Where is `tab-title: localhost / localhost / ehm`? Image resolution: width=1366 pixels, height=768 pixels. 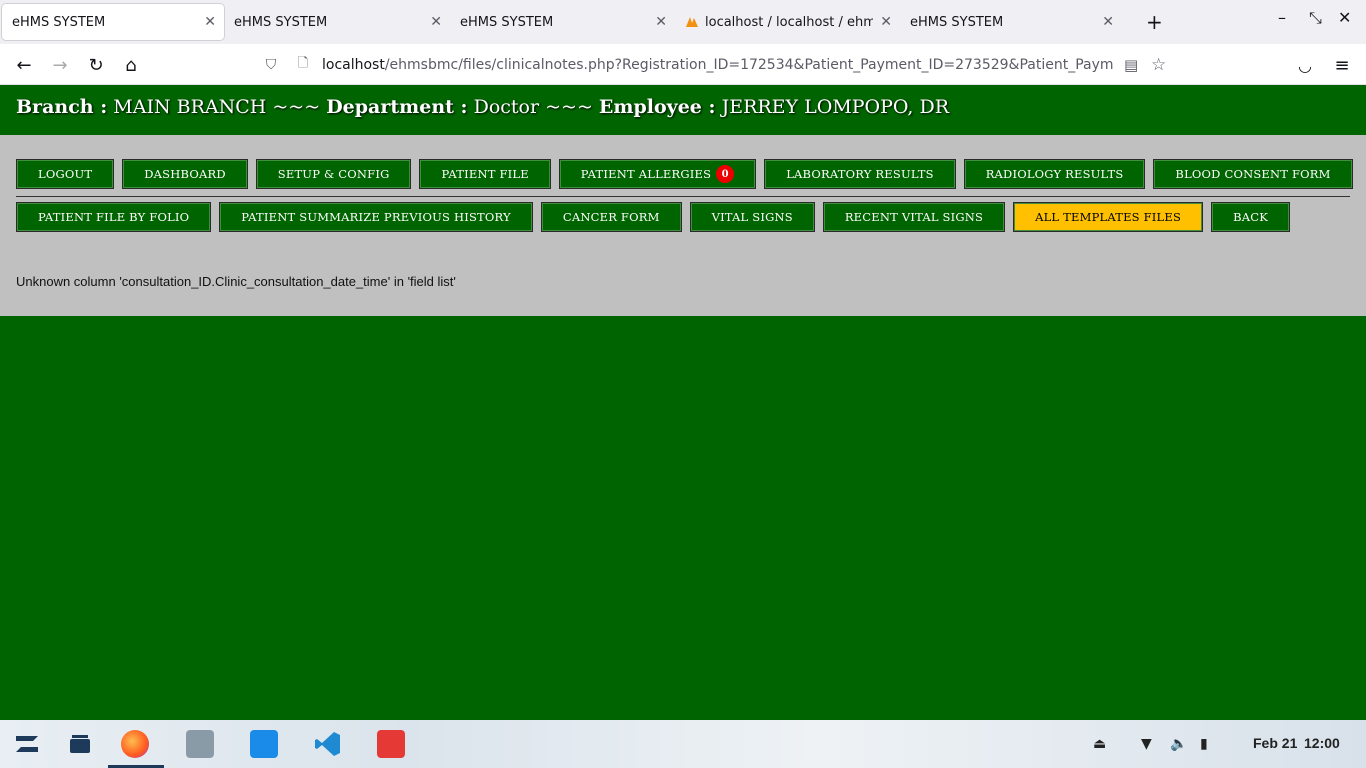 tab-title: localhost / localhost / ehm is located at coordinates (789, 22).